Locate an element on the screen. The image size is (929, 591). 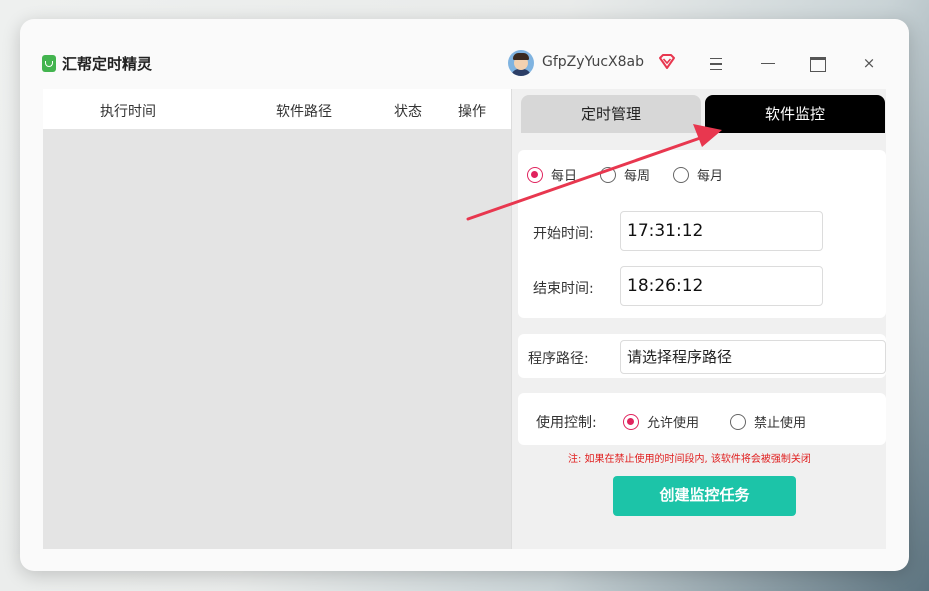
end-time-label: 结束时间: is located at coordinates (563, 289).